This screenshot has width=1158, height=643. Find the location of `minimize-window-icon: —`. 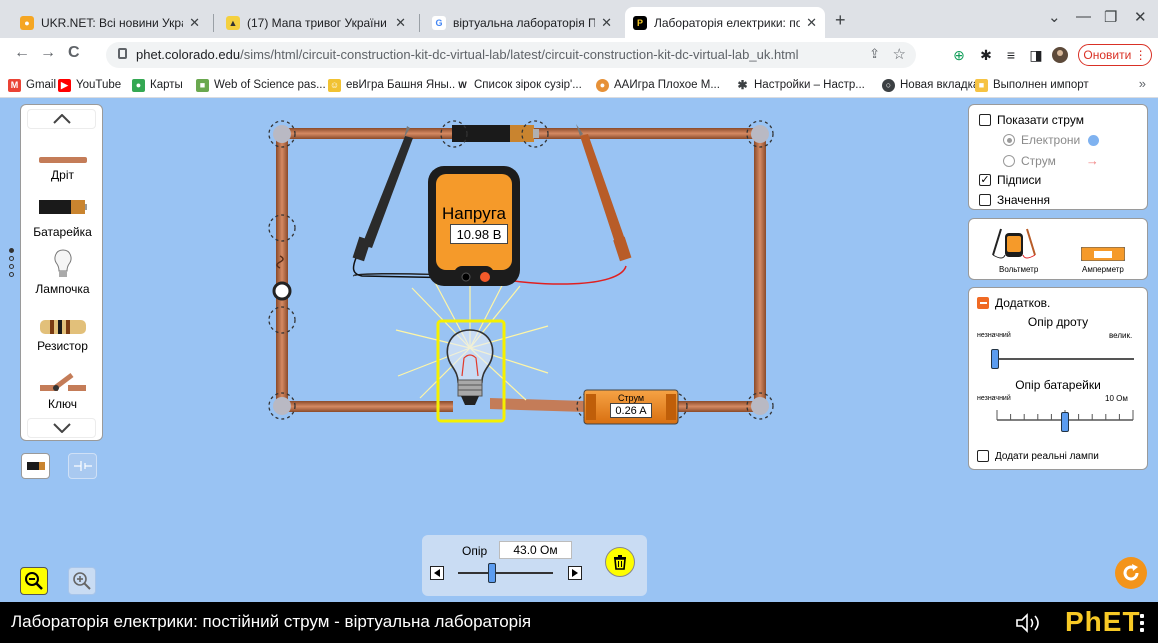

minimize-window-icon: — is located at coordinates (1083, 16).